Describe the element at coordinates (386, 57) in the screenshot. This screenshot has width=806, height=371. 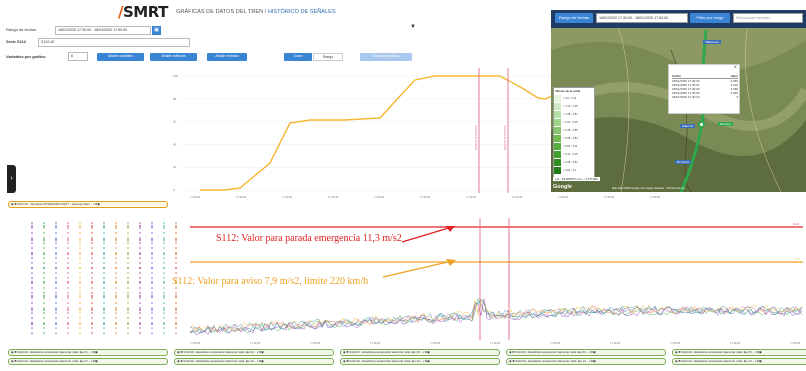
I see `export-charts-button: Exportar gráficas` at that location.